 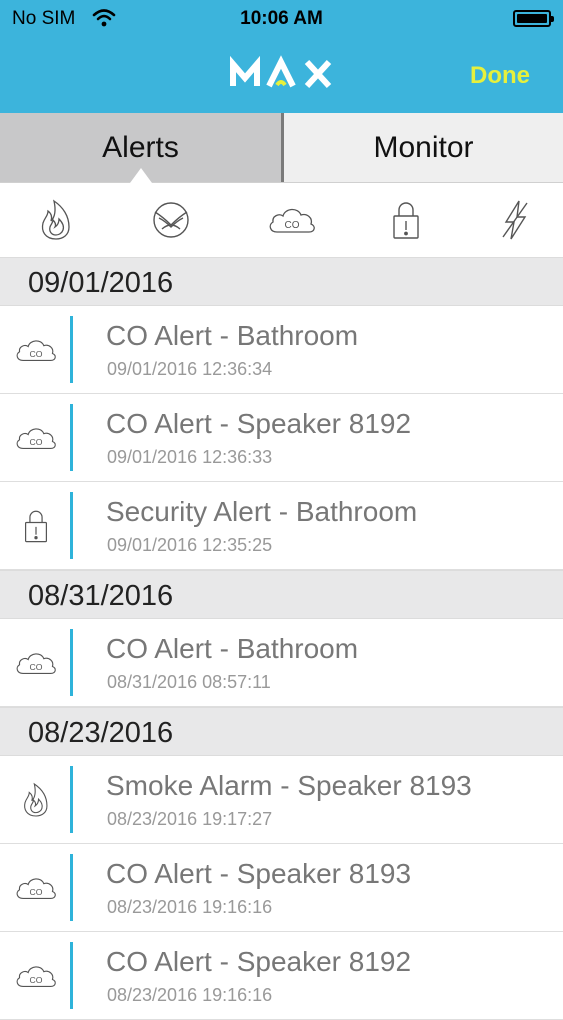 What do you see at coordinates (259, 873) in the screenshot?
I see `alert-title: CO Alert - Speaker 8193` at bounding box center [259, 873].